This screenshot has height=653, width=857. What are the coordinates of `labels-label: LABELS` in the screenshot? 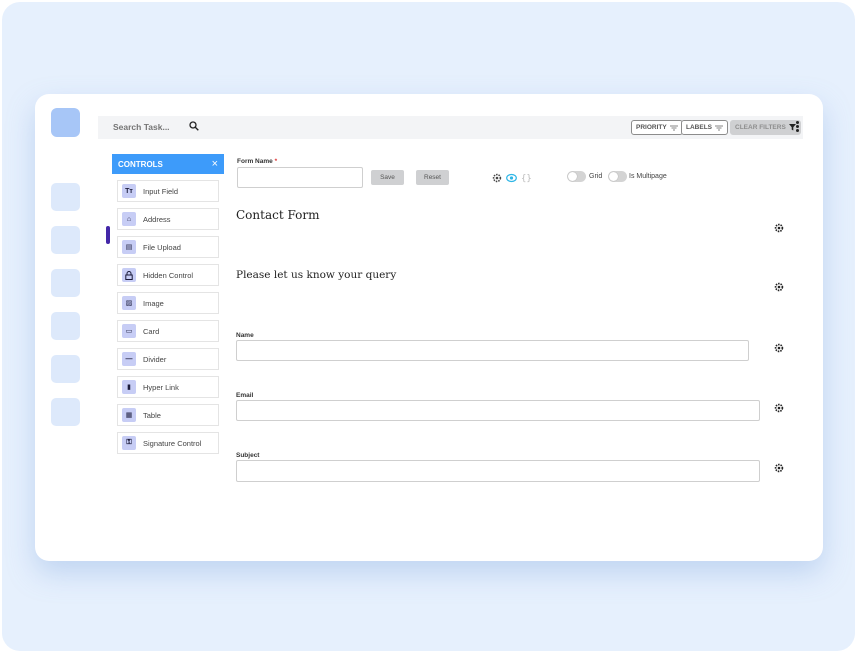 It's located at (699, 127).